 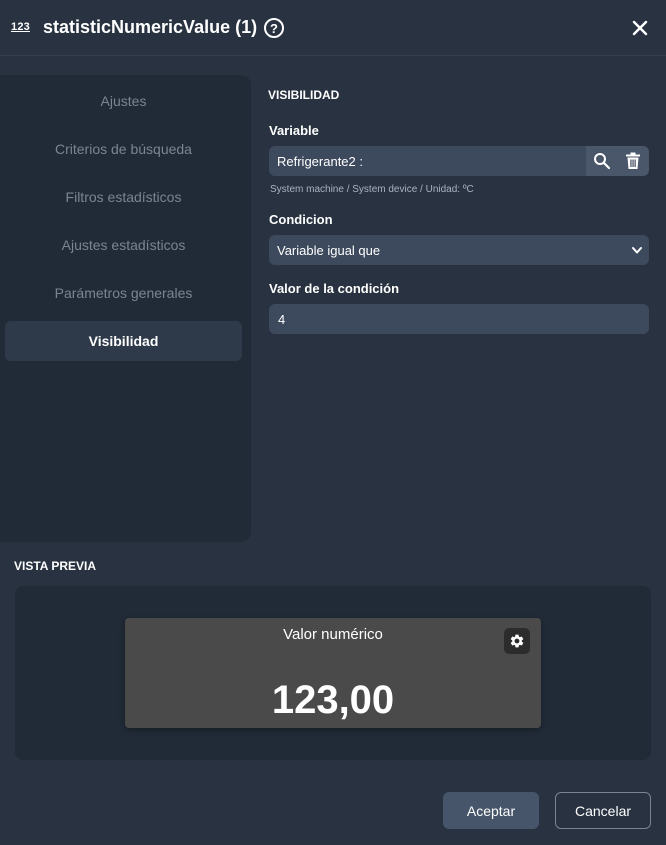 I want to click on condicion-selected-value: Variable igual que, so click(x=329, y=250).